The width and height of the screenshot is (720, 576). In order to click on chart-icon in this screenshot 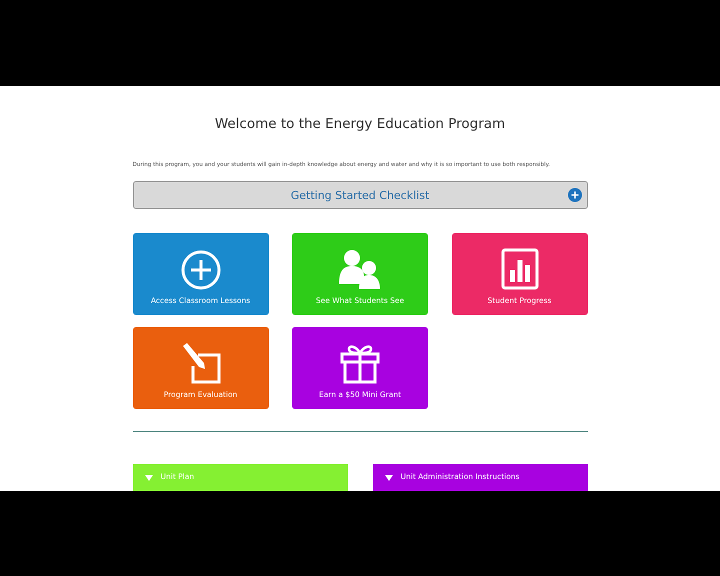, I will do `click(519, 269)`.